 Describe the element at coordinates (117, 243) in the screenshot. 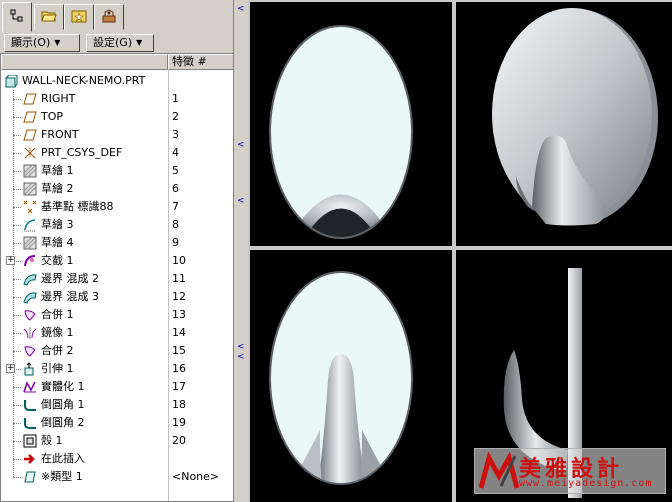

I see `tree-item-row: 草繪 4 9` at that location.